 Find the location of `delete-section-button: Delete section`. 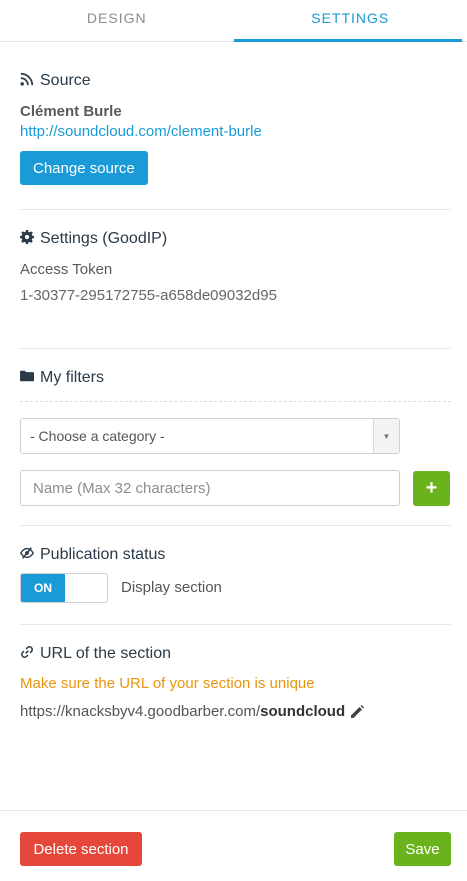

delete-section-button: Delete section is located at coordinates (81, 849).